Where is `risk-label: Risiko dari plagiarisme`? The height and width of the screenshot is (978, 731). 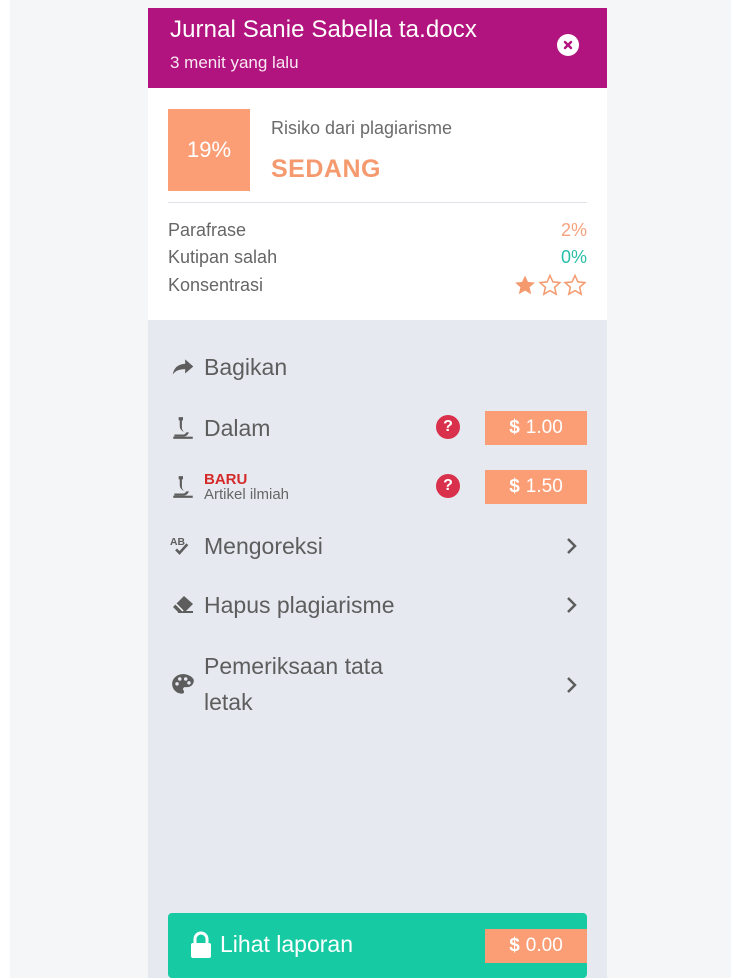 risk-label: Risiko dari plagiarisme is located at coordinates (362, 128).